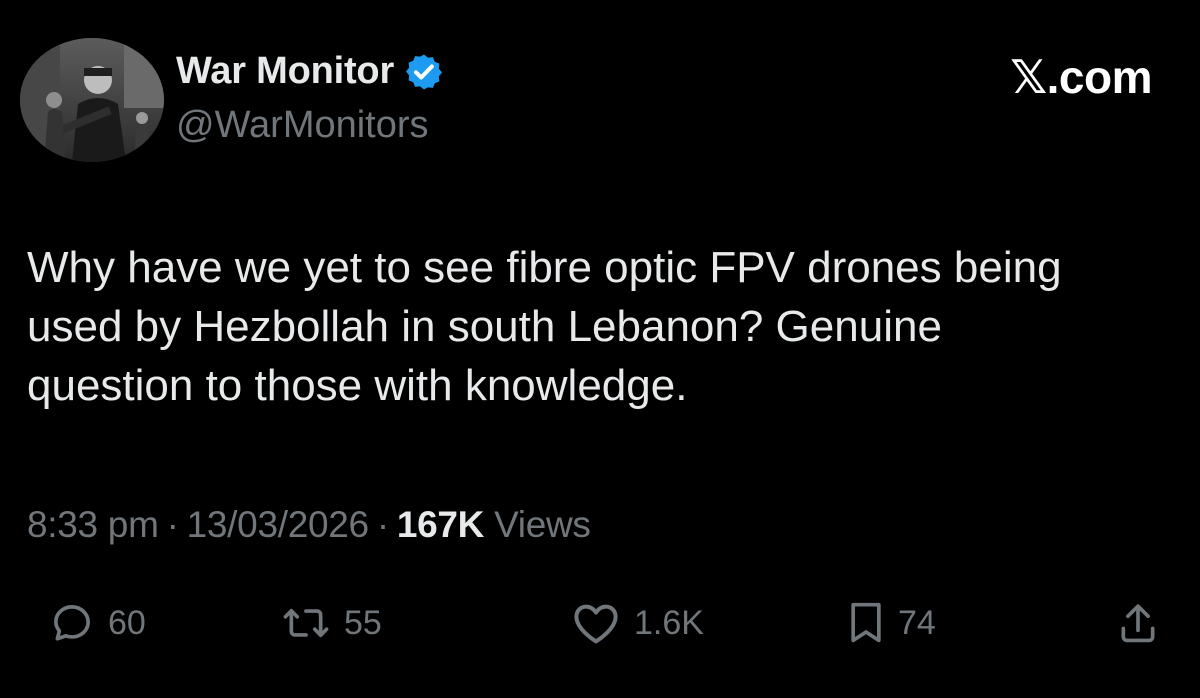  I want to click on heart-icon, so click(596, 624).